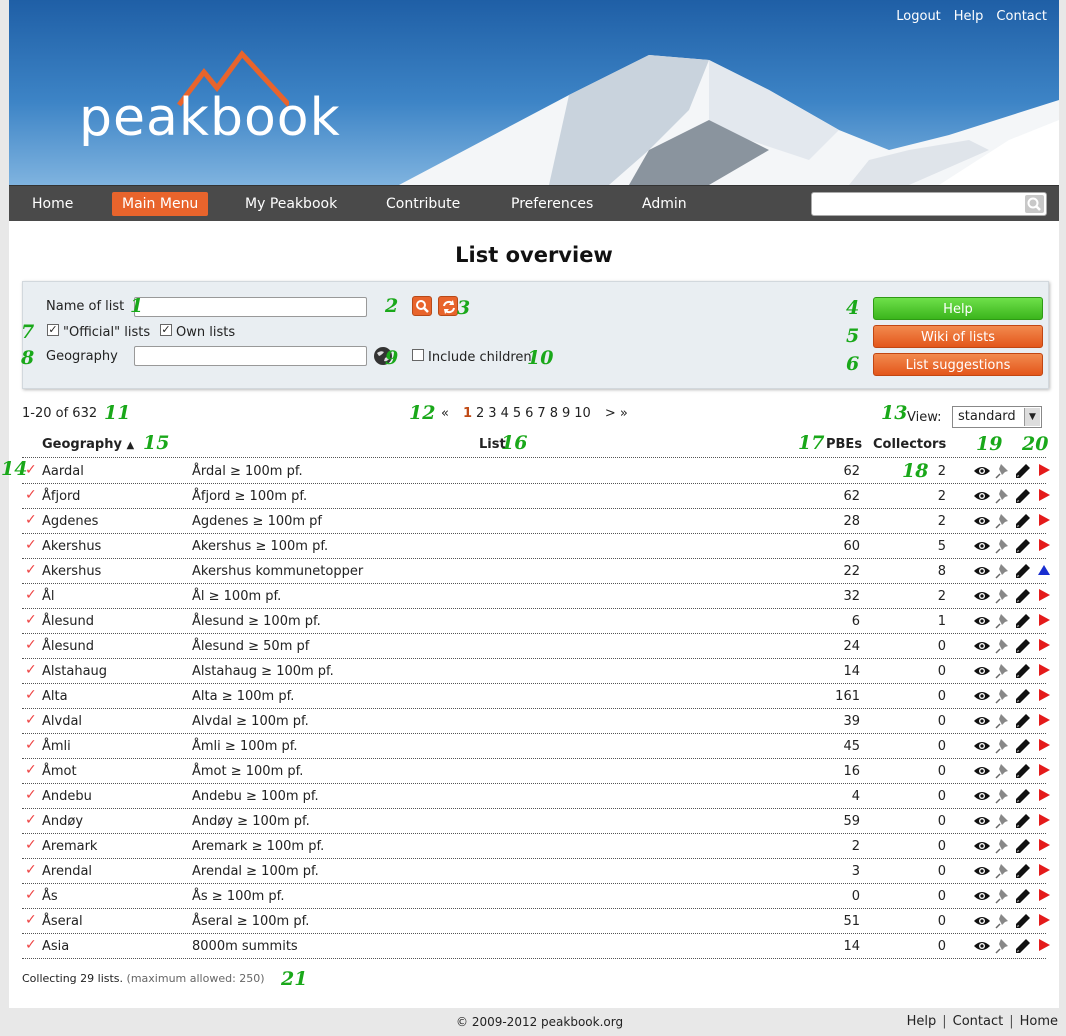 The image size is (1066, 1036). Describe the element at coordinates (250, 307) in the screenshot. I see `name-of-list-input` at that location.